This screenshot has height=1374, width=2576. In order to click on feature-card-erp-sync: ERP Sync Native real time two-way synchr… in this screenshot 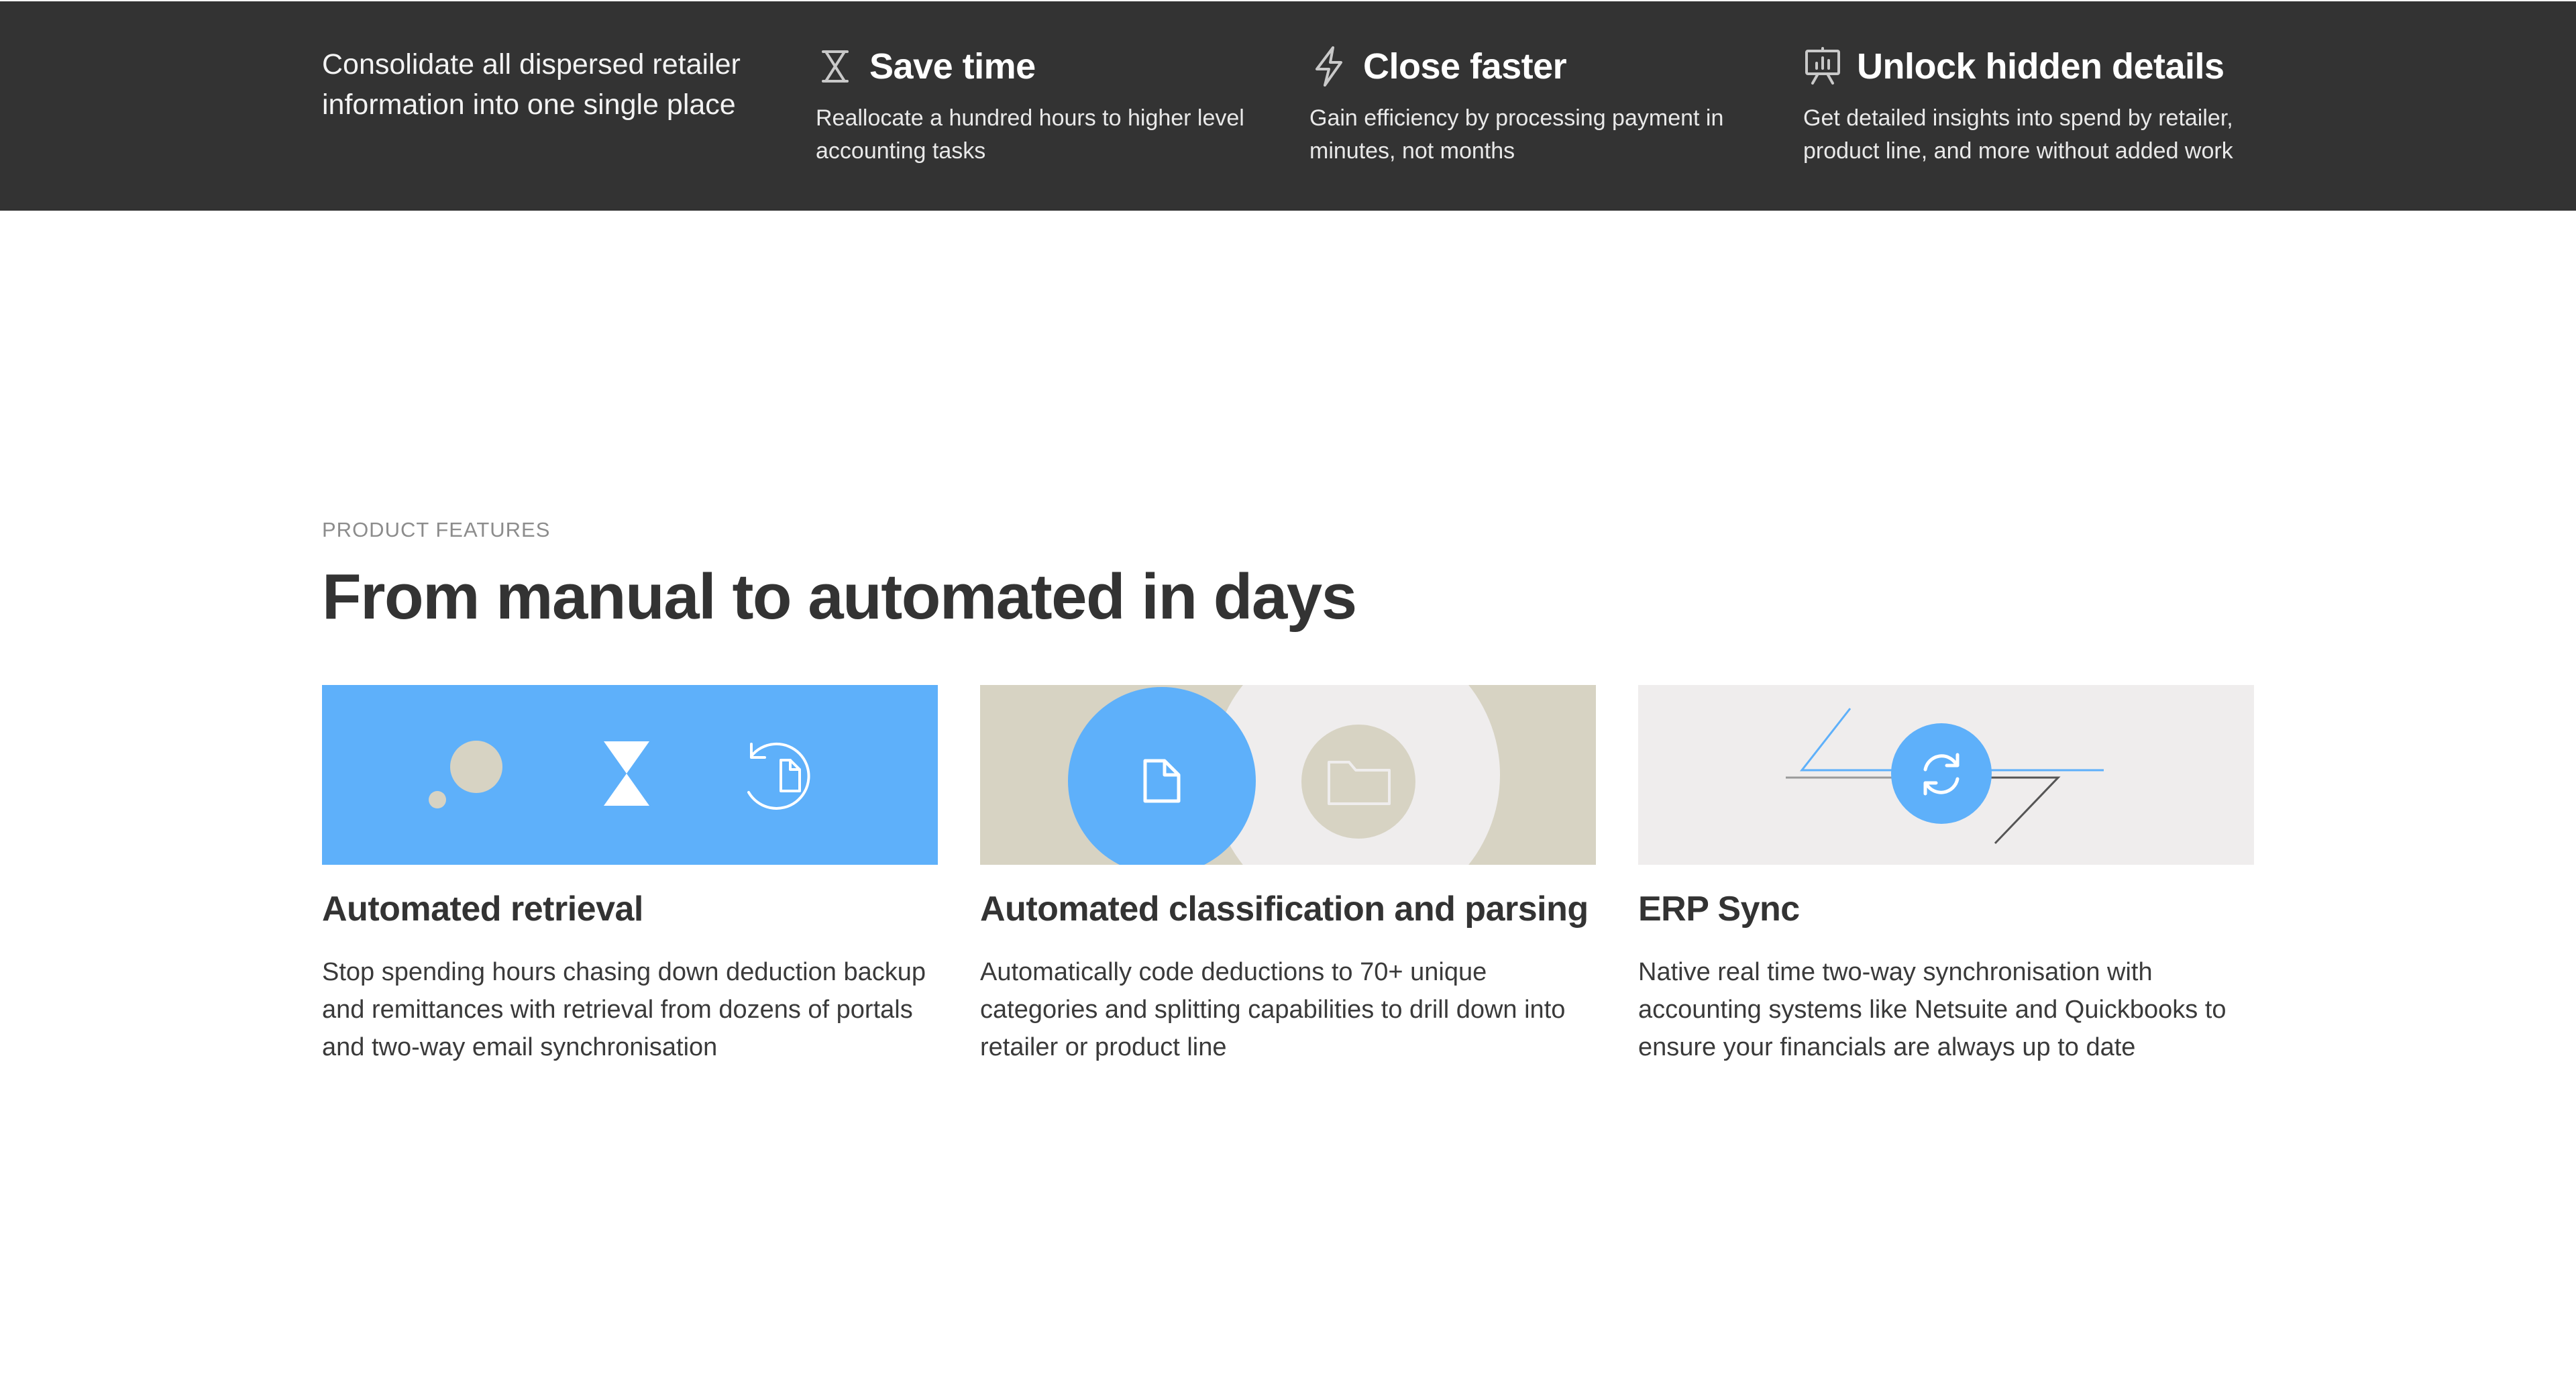, I will do `click(1946, 875)`.